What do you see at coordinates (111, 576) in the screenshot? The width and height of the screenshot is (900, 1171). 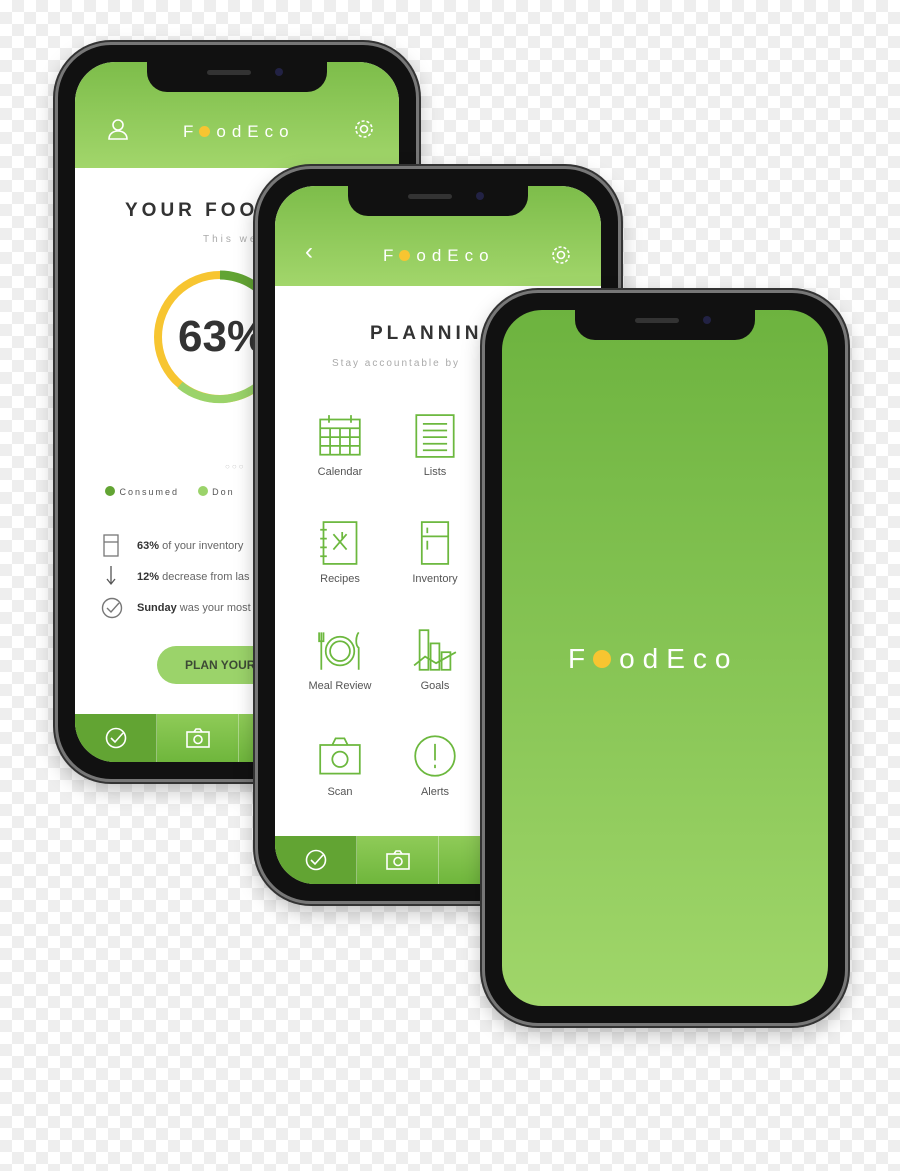 I see `arrow-down-icon` at bounding box center [111, 576].